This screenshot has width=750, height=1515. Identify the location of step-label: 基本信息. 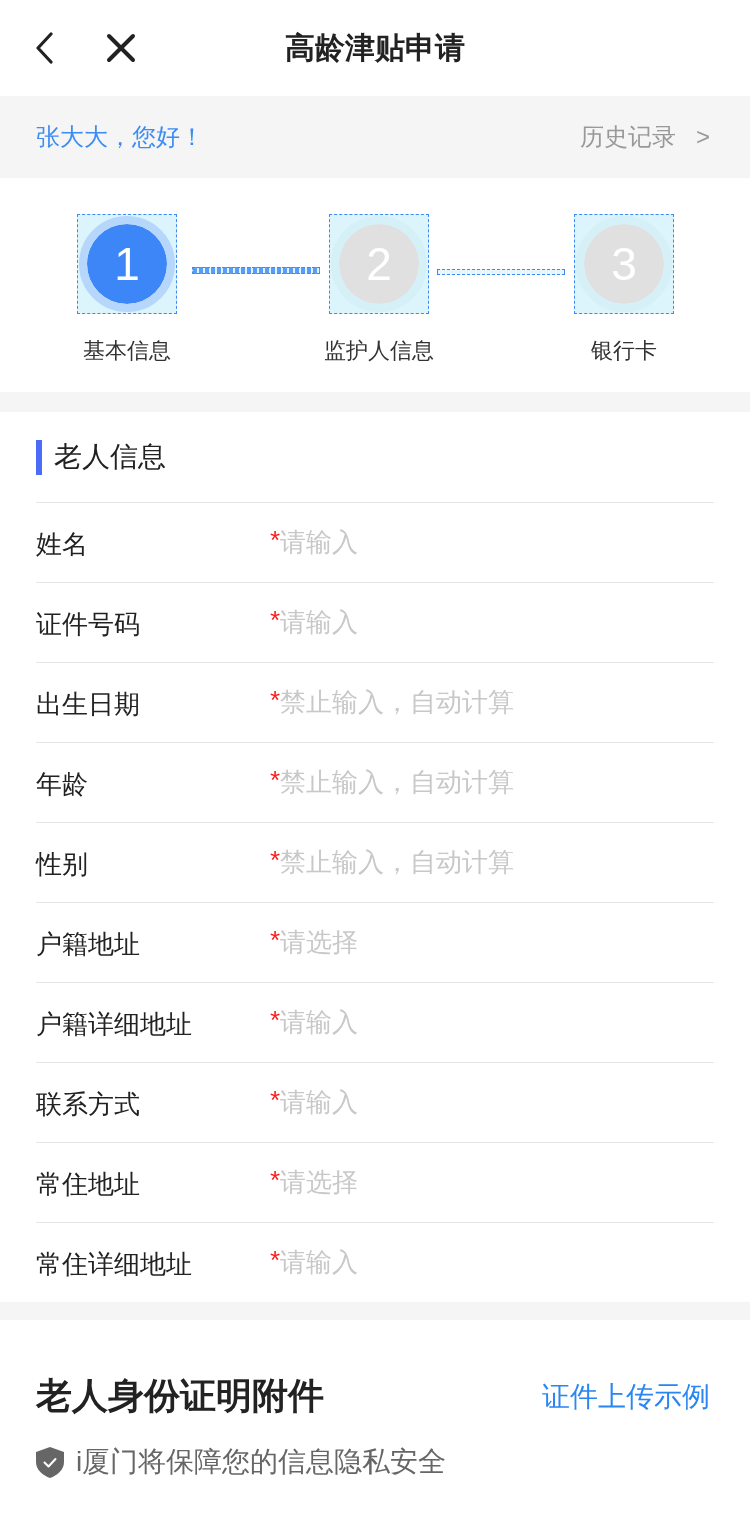
(127, 351).